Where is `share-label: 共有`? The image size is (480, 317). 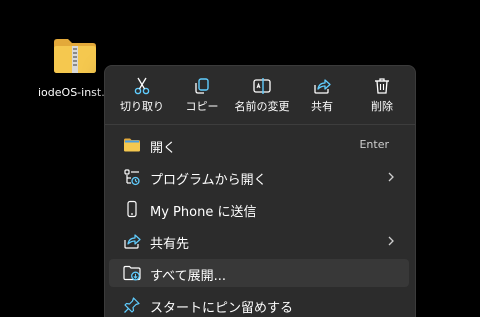
share-label: 共有 is located at coordinates (322, 106).